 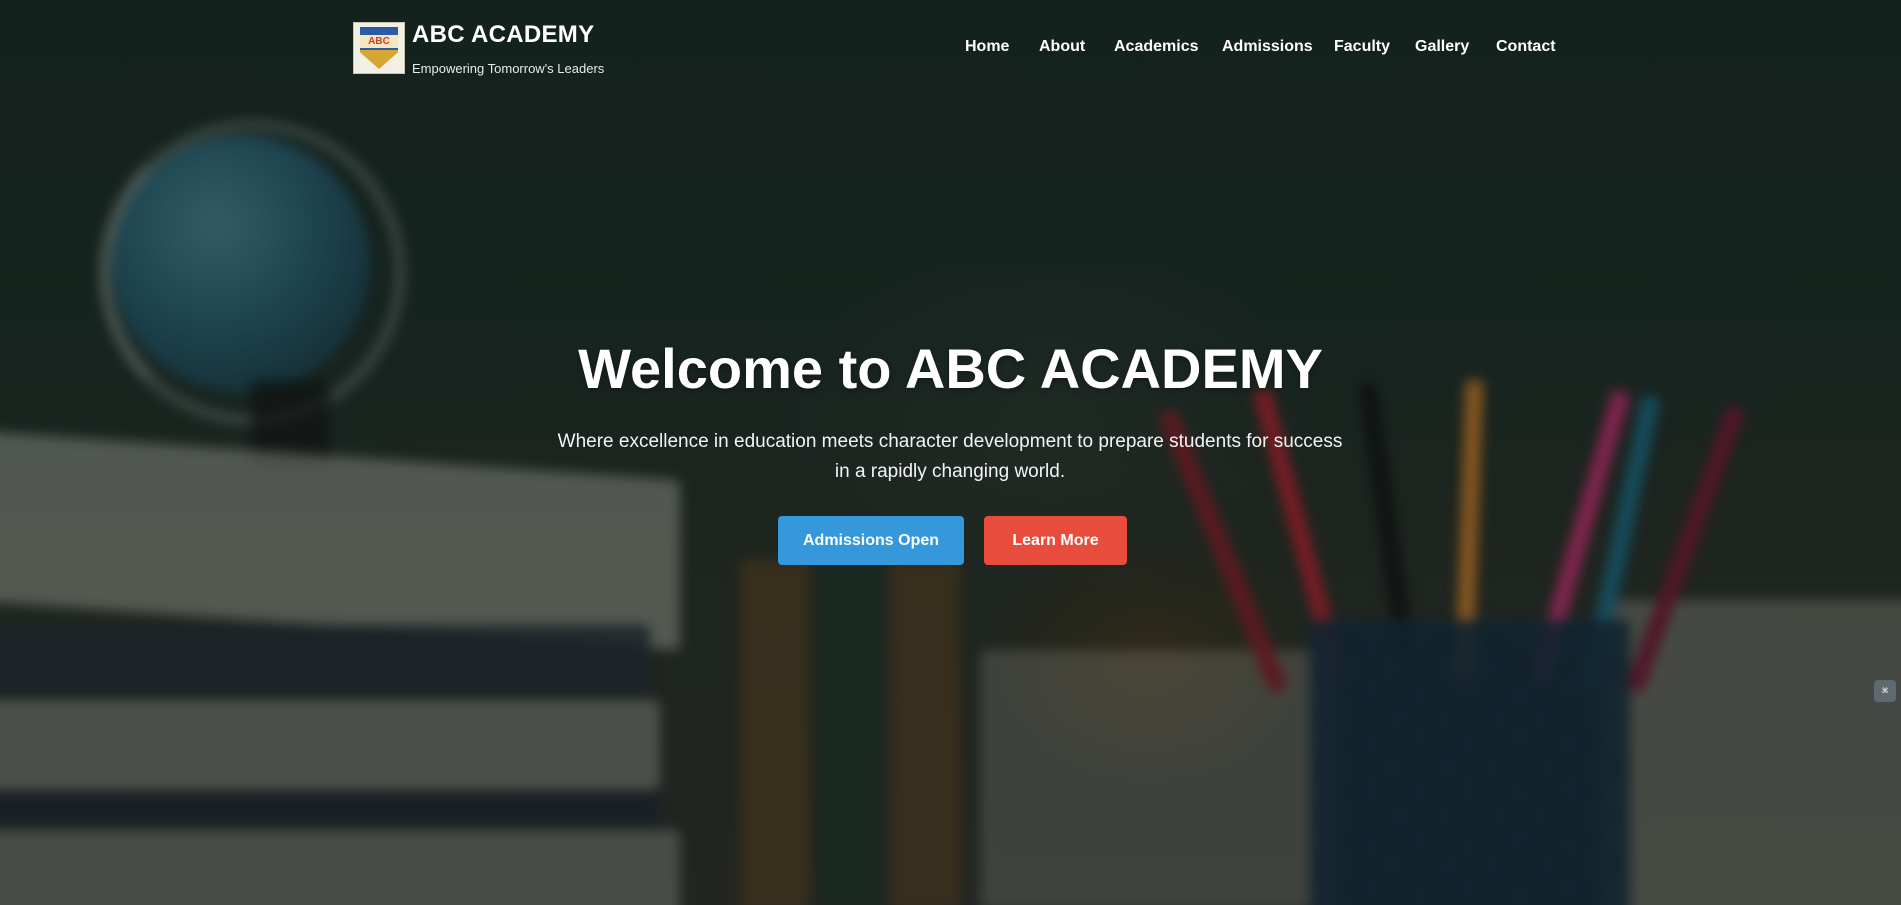 I want to click on extension-glyph: ⌘, so click(x=1885, y=691).